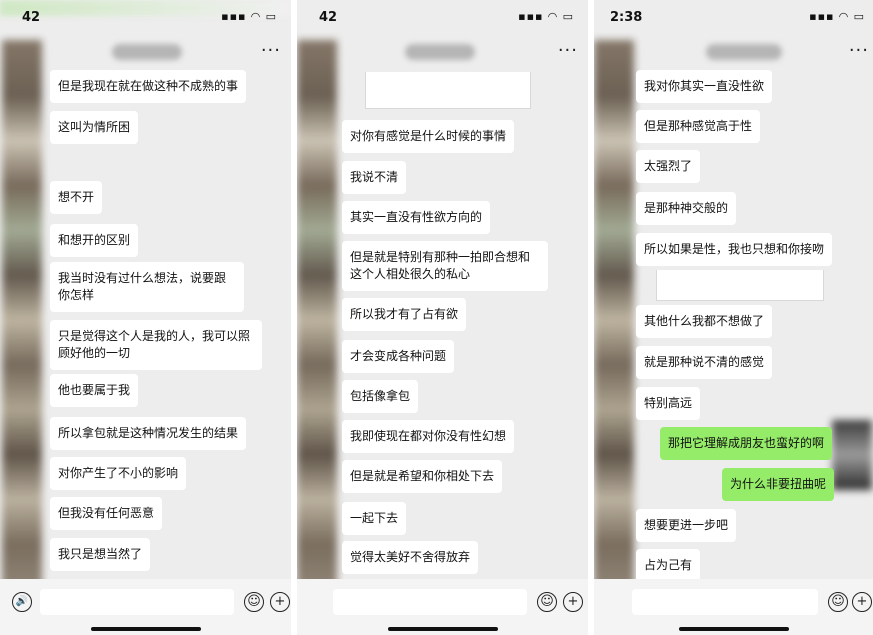  I want to click on message-bubble: 但我没有任何恶意, so click(106, 513).